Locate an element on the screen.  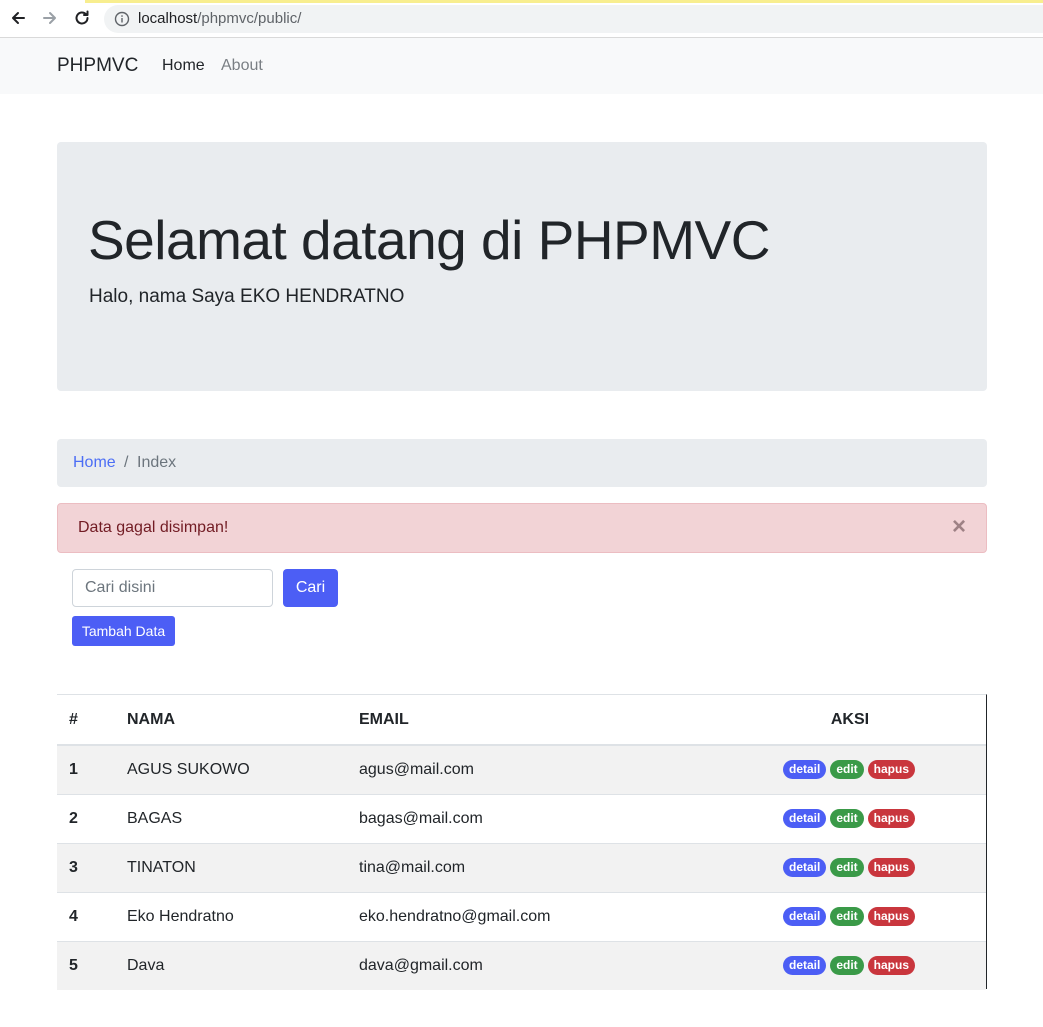
add-data-button: Tambah Data is located at coordinates (123, 631).